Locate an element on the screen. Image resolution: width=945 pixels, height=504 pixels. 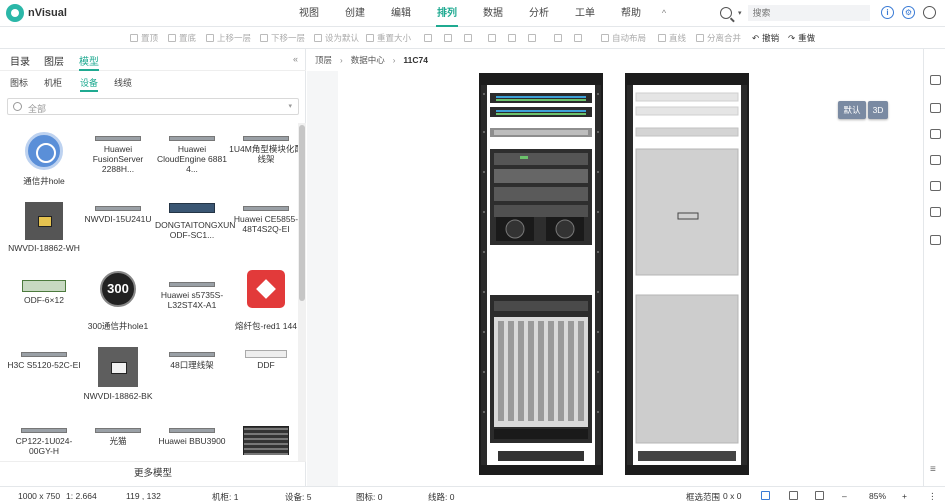
align-right-icon is located at coordinates (468, 38).